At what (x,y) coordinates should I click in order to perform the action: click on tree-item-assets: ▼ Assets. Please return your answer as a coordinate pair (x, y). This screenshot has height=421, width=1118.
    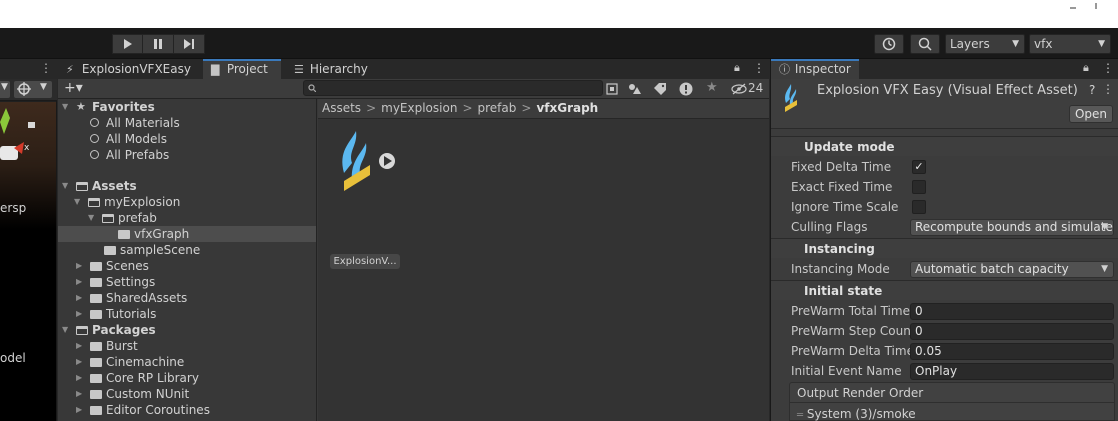
    Looking at the image, I should click on (187, 186).